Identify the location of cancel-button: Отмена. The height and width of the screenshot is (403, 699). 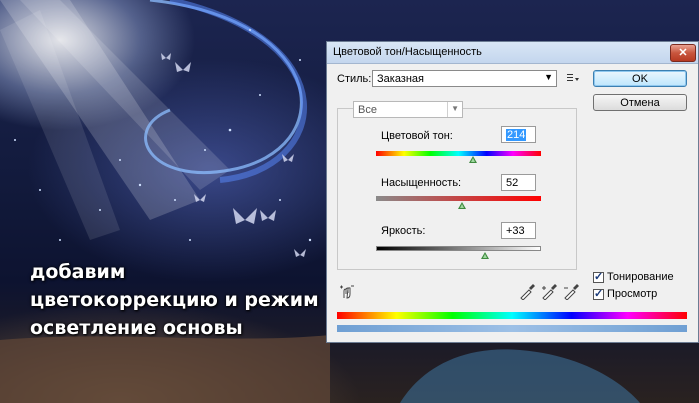
(640, 102).